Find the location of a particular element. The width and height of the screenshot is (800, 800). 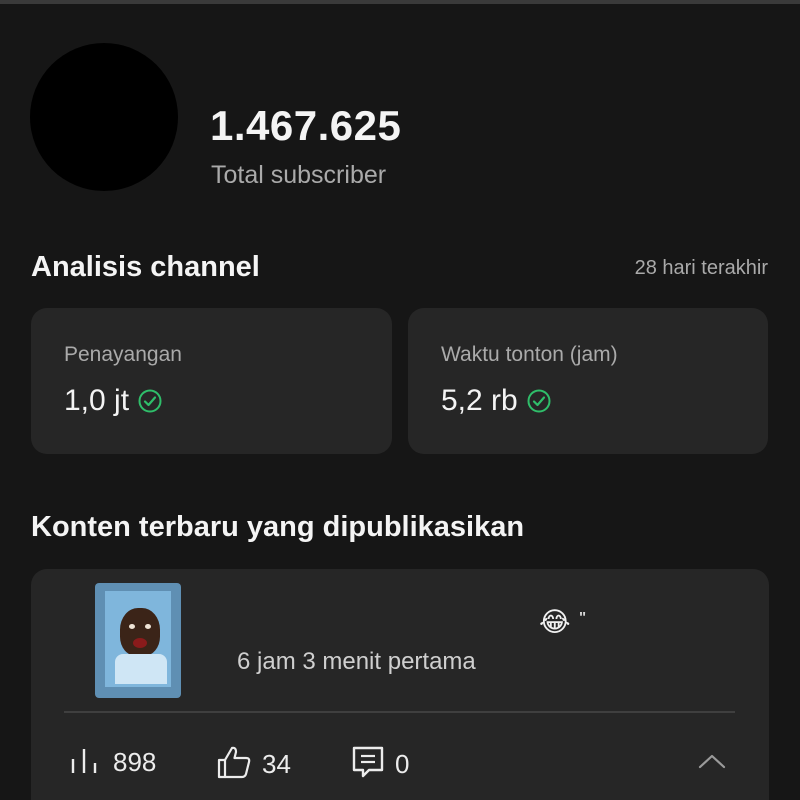

views-count: 898 is located at coordinates (135, 762).